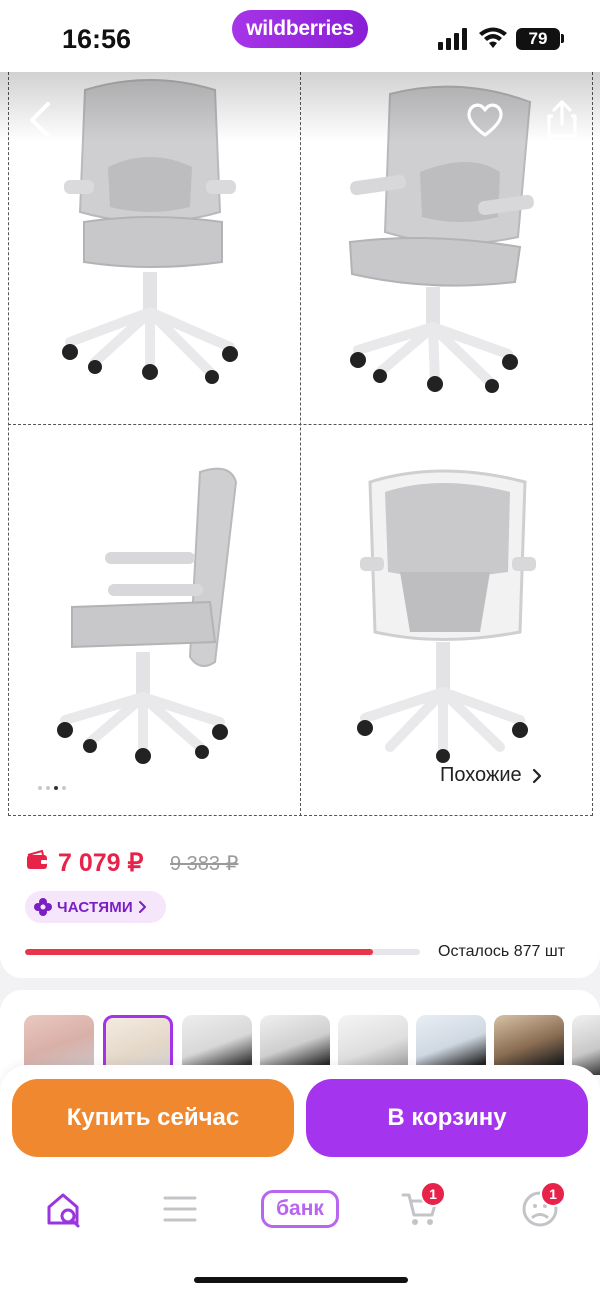  I want to click on old-price: 9 383 ₽, so click(204, 864).